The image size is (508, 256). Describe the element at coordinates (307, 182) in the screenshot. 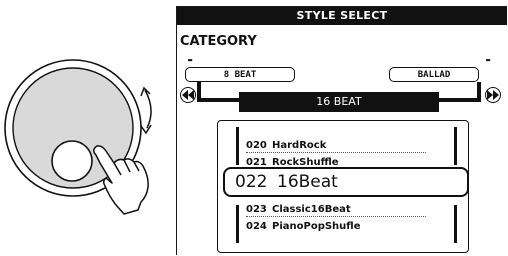

I see `selected-style-name: 16Beat` at that location.